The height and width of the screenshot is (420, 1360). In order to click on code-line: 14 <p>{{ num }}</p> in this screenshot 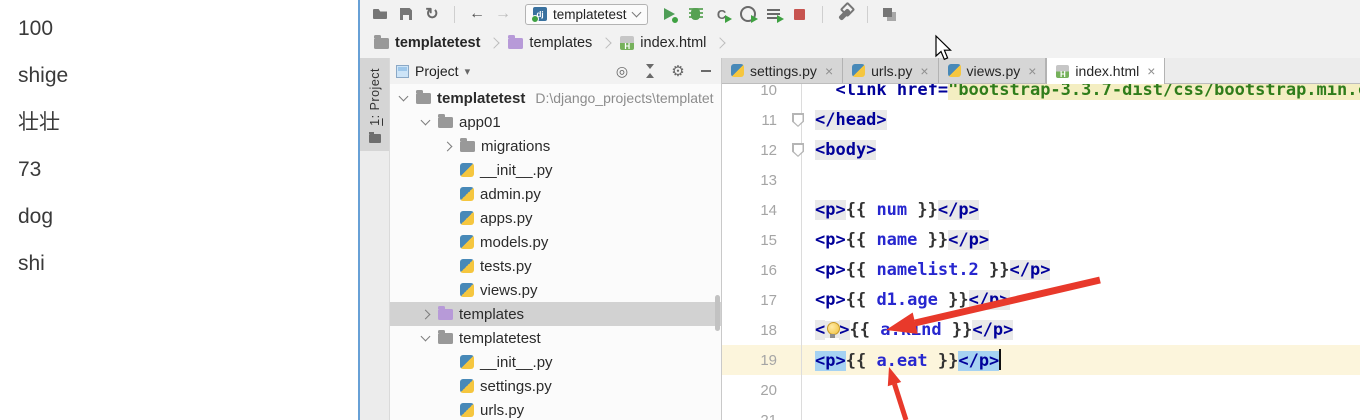, I will do `click(1041, 210)`.